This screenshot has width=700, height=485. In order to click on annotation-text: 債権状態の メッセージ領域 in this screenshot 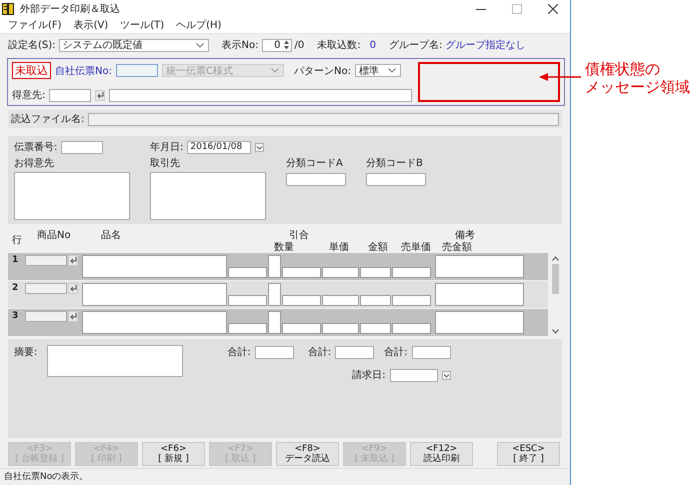, I will do `click(637, 78)`.